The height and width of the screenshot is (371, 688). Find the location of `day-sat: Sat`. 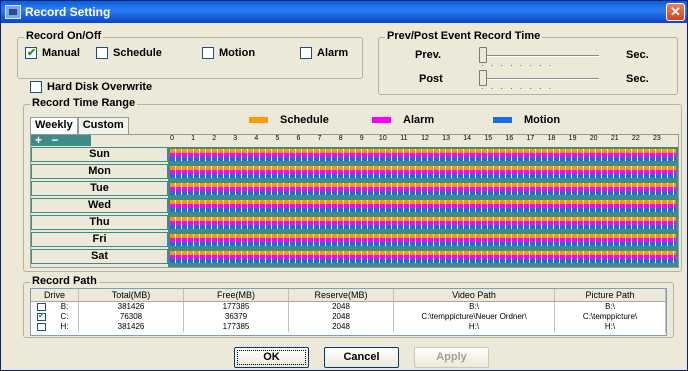

day-sat: Sat is located at coordinates (99, 256).